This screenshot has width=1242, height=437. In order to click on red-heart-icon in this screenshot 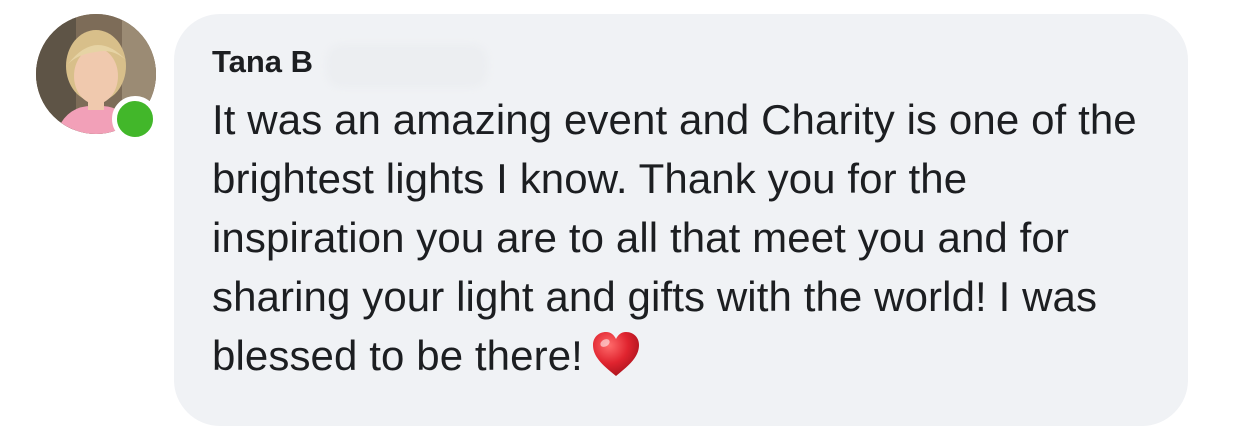, I will do `click(615, 354)`.